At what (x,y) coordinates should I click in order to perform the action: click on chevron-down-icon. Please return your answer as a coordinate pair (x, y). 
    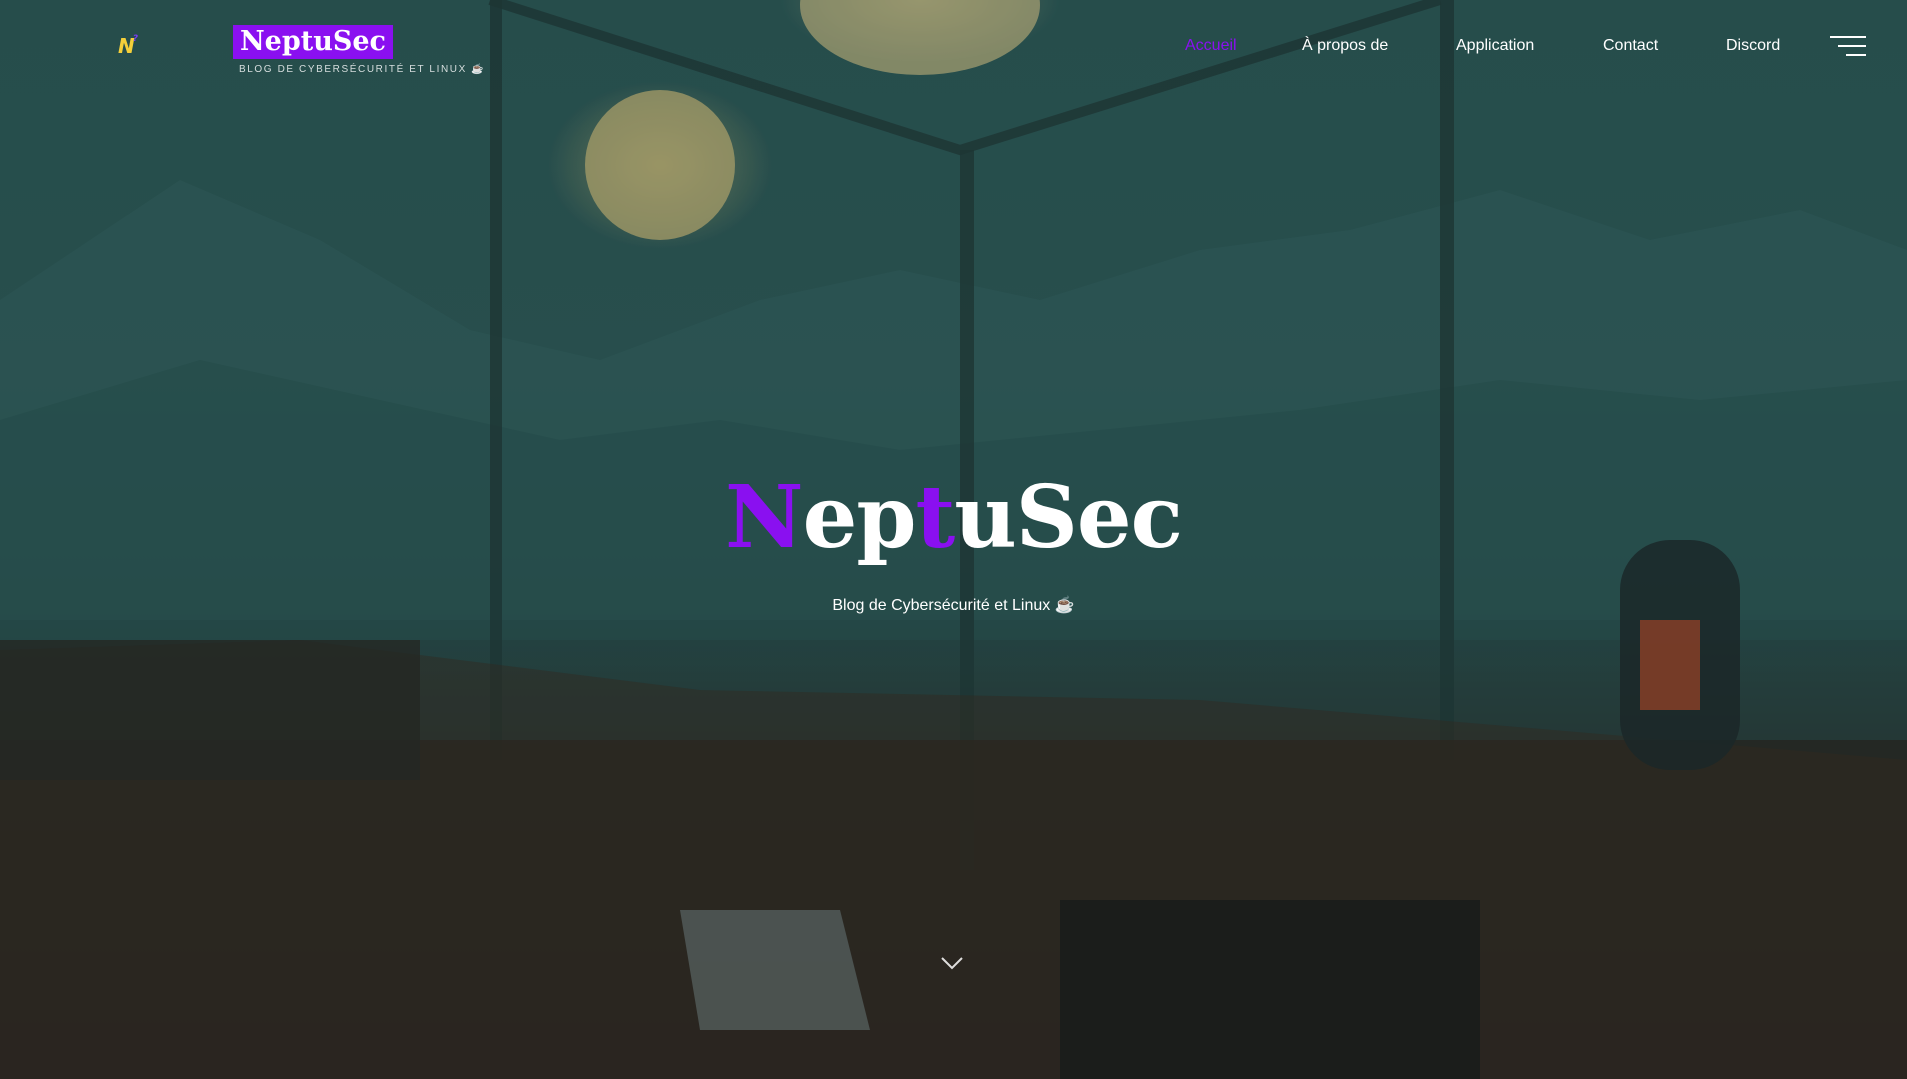
    Looking at the image, I should click on (952, 963).